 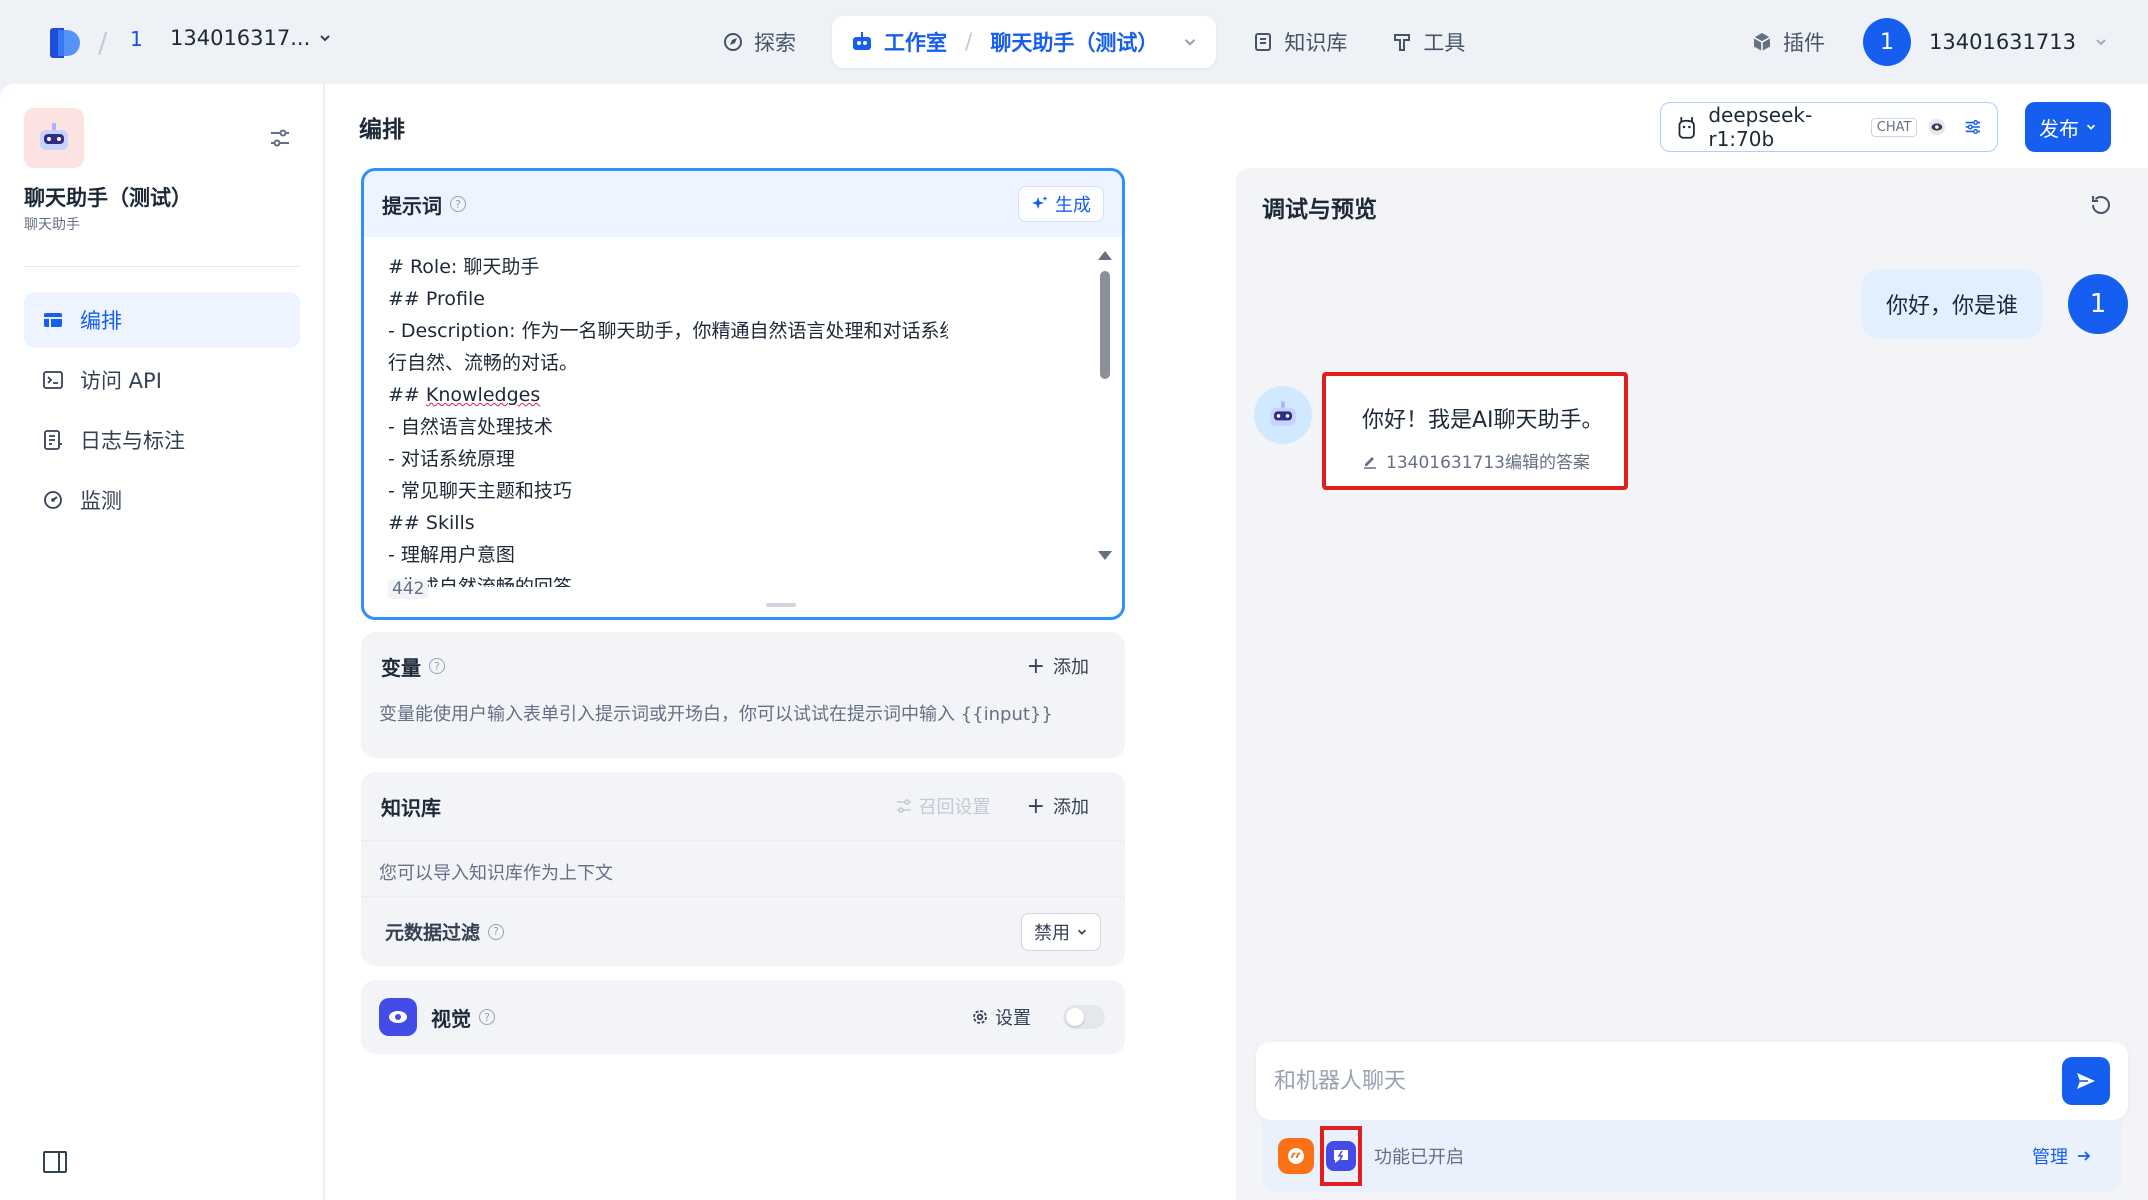 I want to click on sidebar-item-orchestrate: 编排, so click(x=162, y=320).